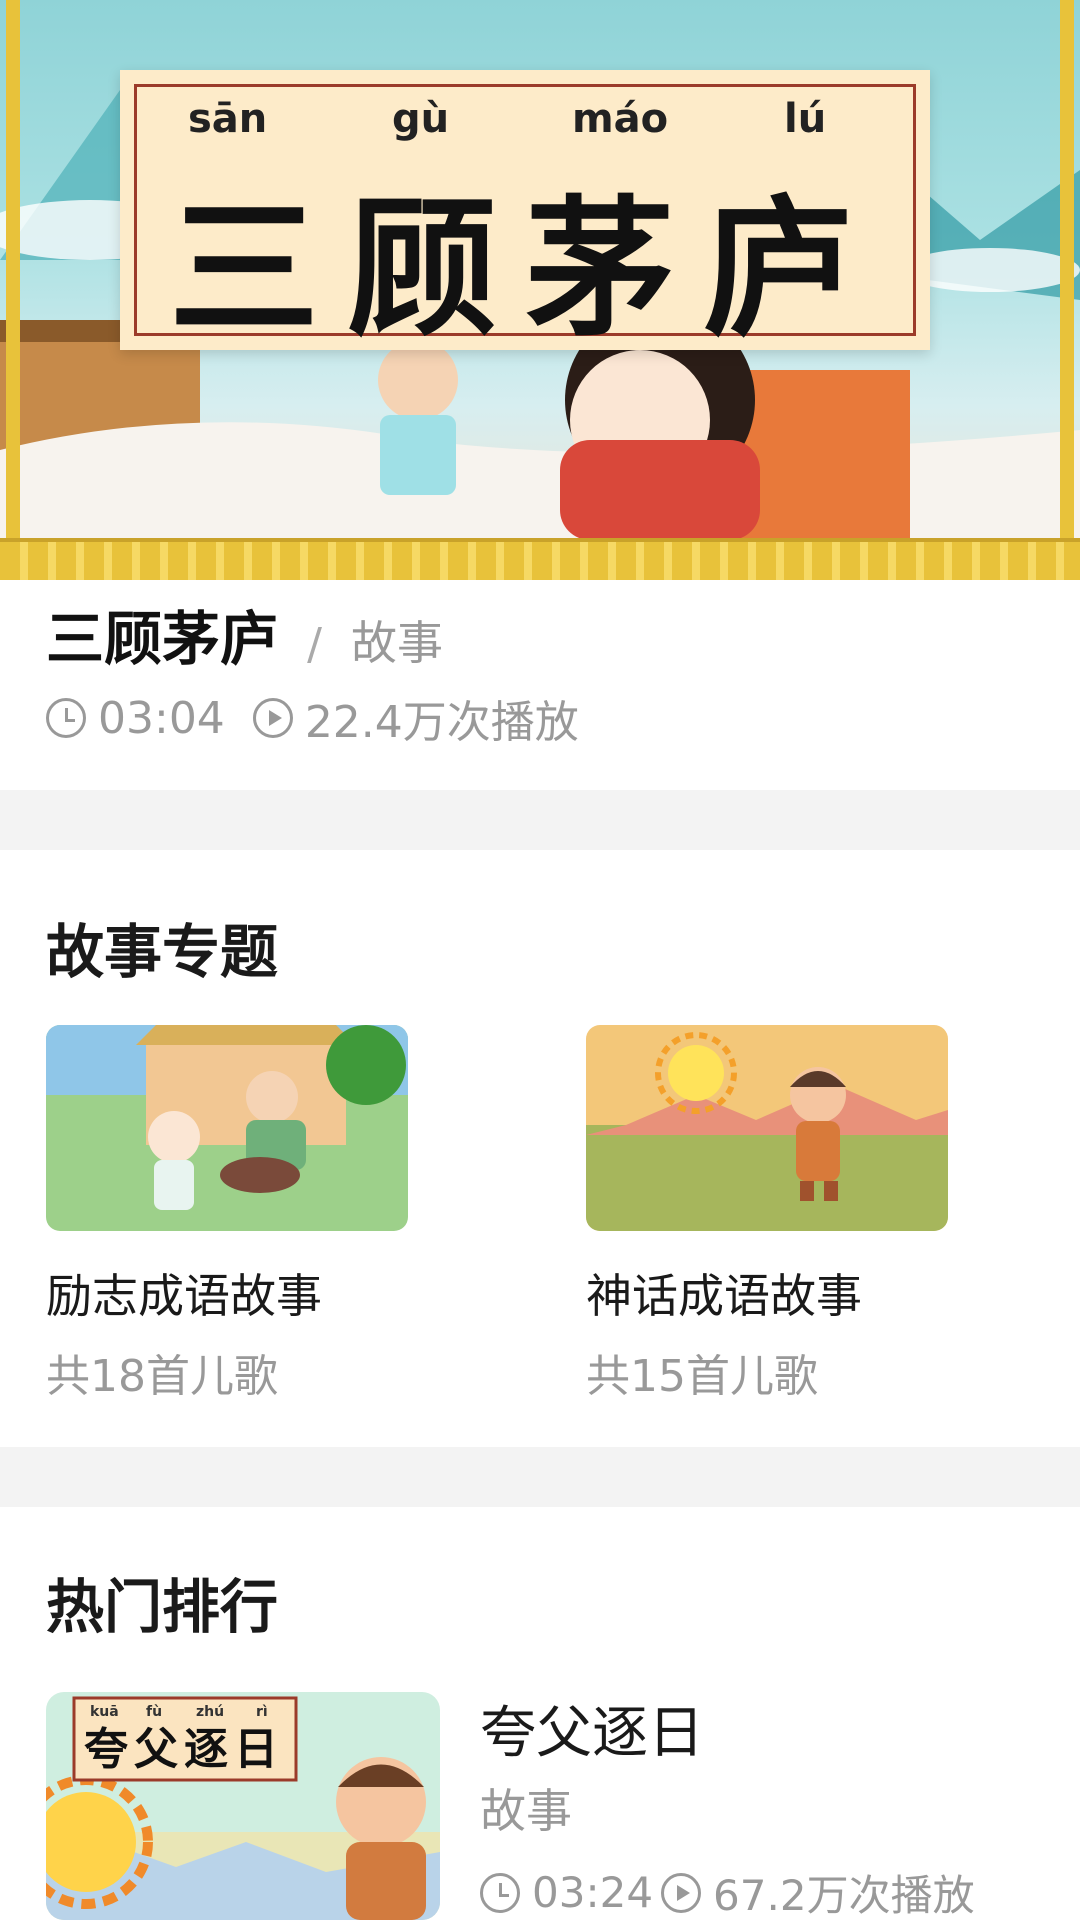  I want to click on hero-pinyin-2: gù, so click(421, 119).